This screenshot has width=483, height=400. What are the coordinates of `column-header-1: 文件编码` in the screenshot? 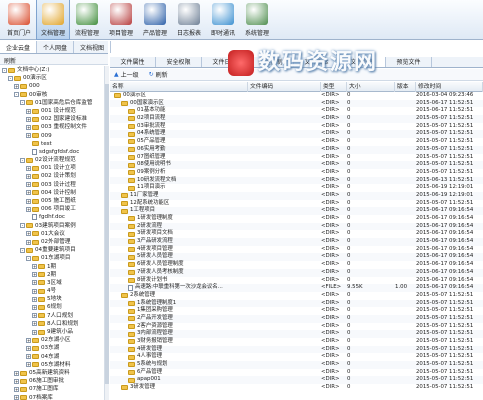 It's located at (284, 87).